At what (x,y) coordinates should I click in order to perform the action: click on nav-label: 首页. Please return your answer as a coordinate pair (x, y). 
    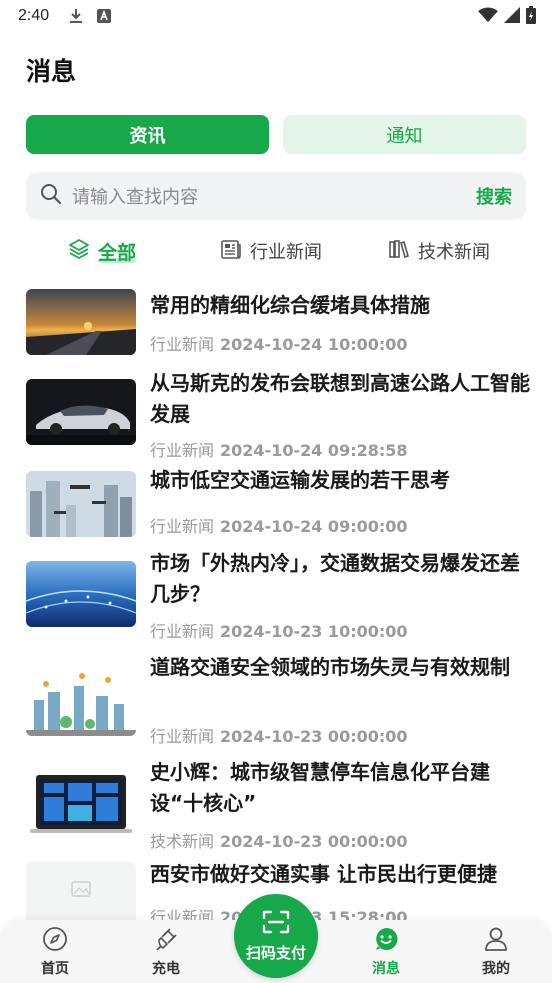
    Looking at the image, I should click on (55, 969).